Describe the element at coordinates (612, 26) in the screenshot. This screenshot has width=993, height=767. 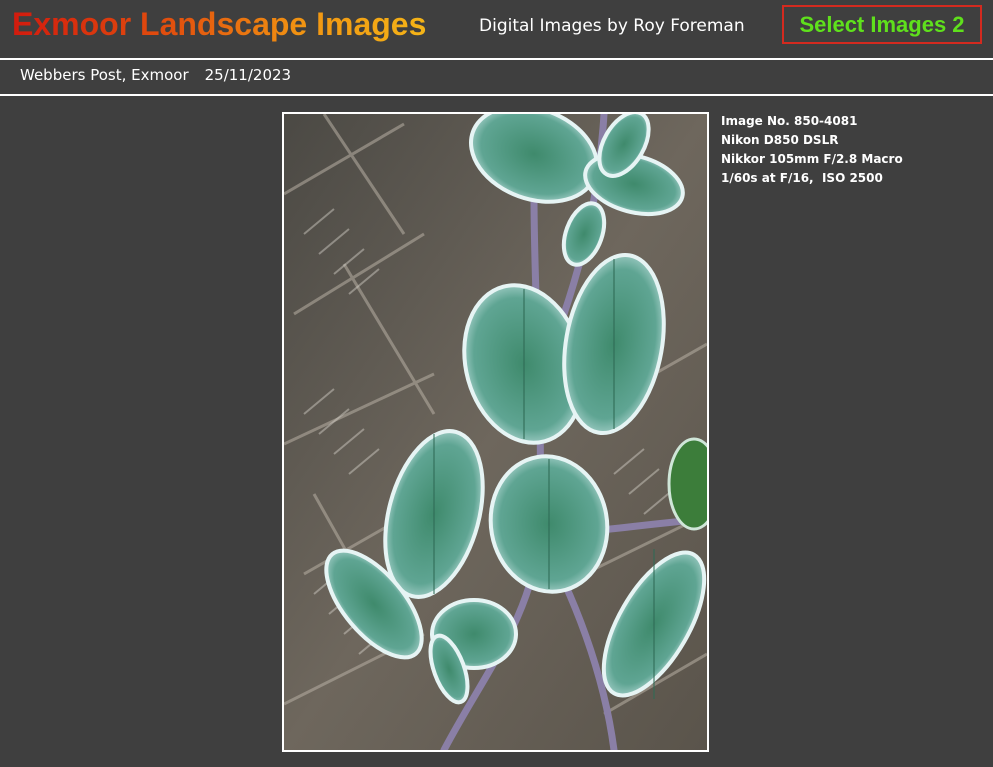
I see `author-credit: Digital Images by Roy Foreman` at that location.